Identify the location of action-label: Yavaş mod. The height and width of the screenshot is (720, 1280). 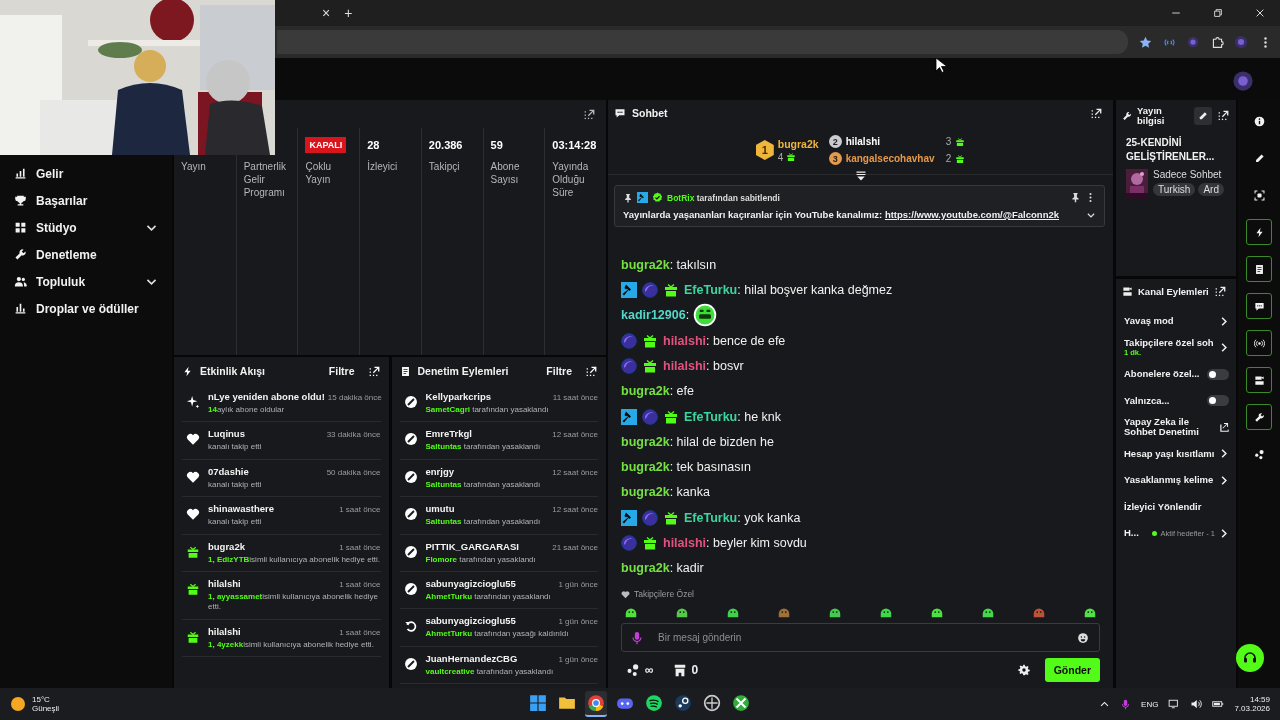
(1169, 321).